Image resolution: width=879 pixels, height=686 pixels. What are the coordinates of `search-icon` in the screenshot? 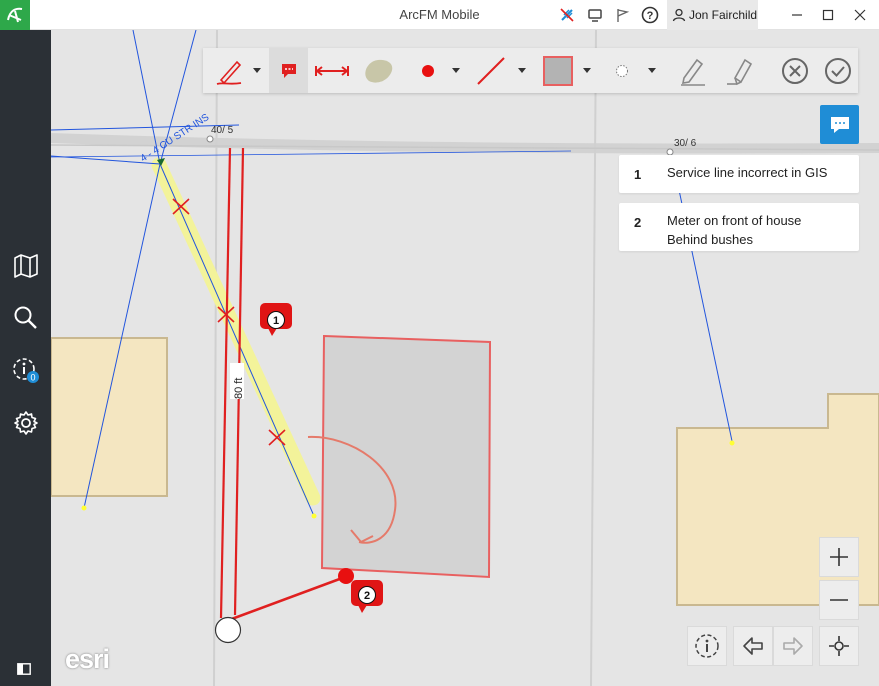 It's located at (25, 317).